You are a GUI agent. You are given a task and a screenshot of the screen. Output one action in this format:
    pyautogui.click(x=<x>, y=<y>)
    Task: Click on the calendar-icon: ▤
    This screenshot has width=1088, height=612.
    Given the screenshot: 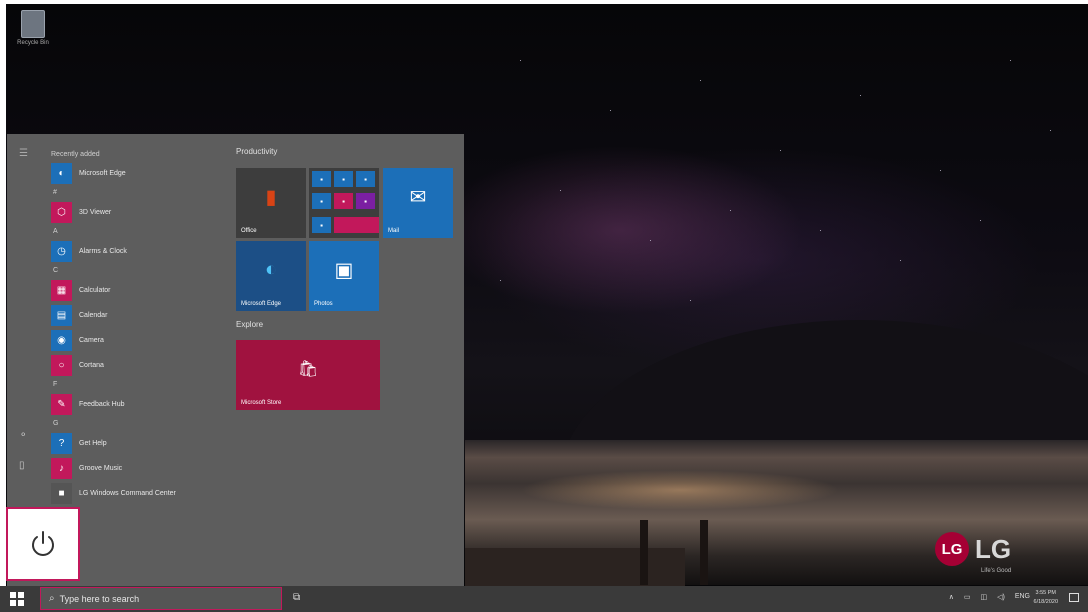 What is the action you would take?
    pyautogui.click(x=61, y=315)
    